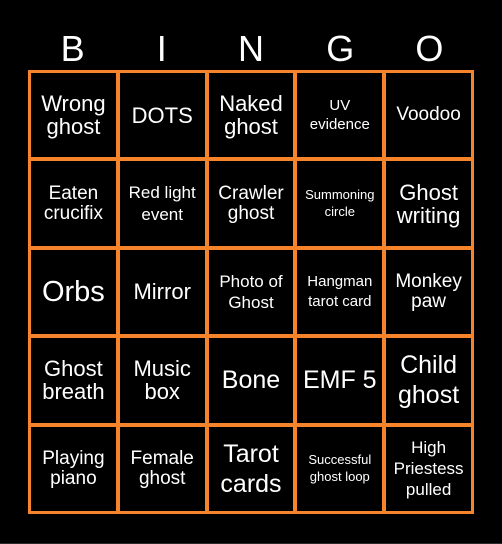 This screenshot has width=502, height=544. Describe the element at coordinates (73, 115) in the screenshot. I see `bingo-cell: Wrong ghost` at that location.